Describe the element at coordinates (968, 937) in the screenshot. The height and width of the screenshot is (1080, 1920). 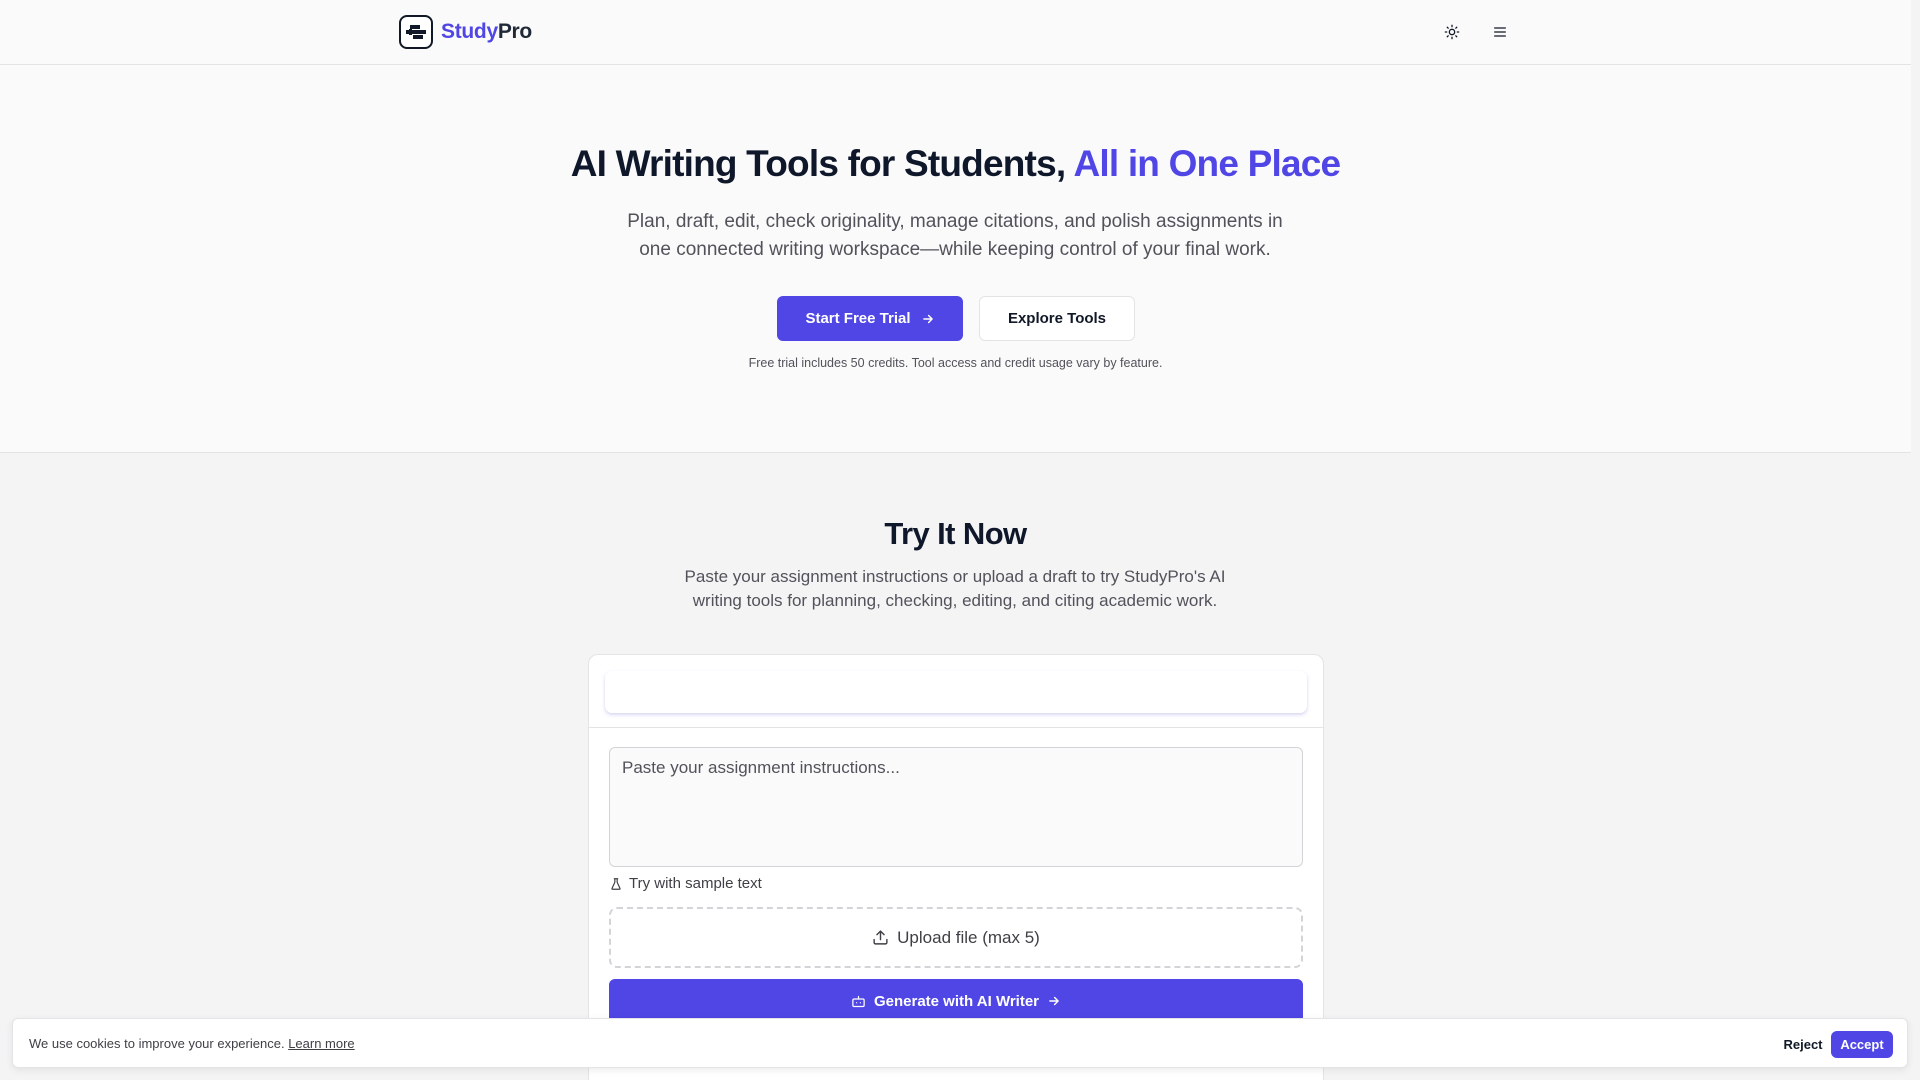
I see `upload-file-label: Upload file (max 5)` at that location.